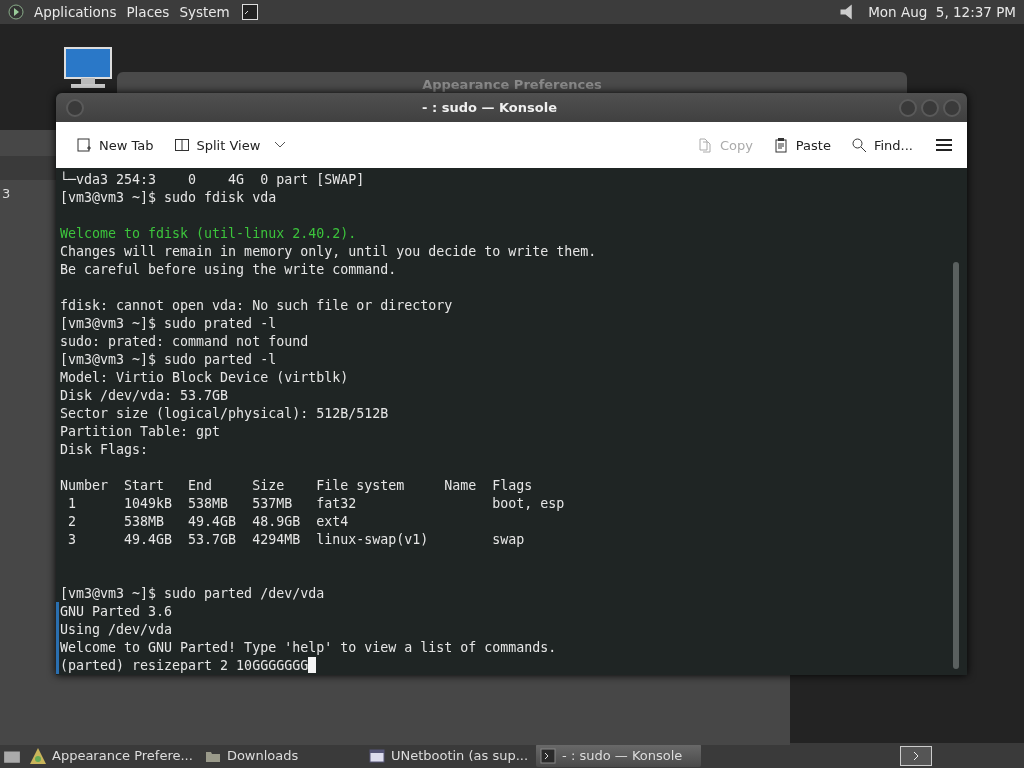  I want to click on new-tab-icon, so click(84, 145).